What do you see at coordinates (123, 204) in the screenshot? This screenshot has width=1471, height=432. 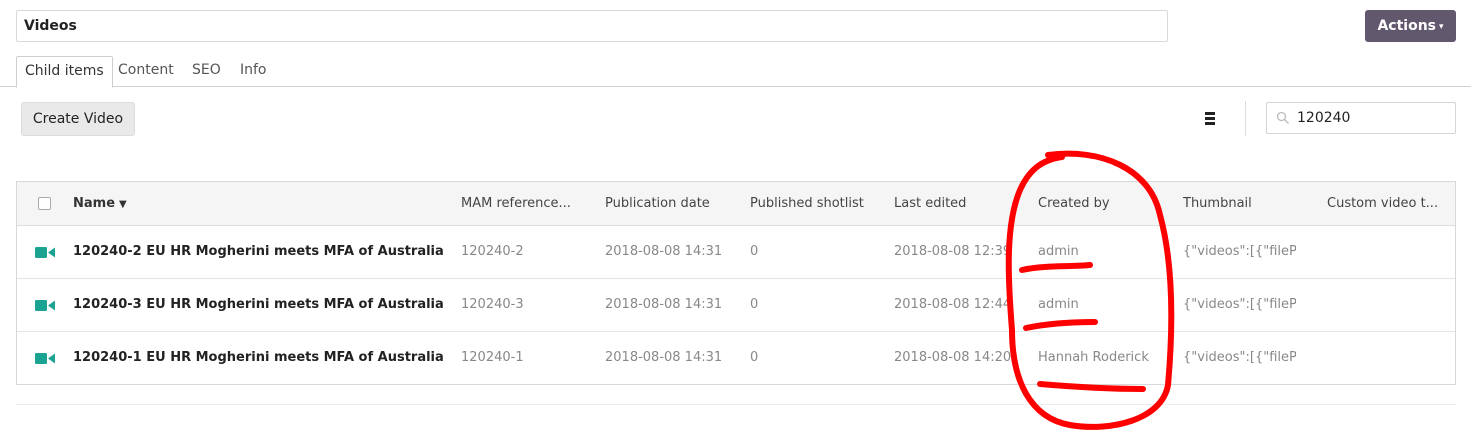 I see `sort-desc-icon: ▼` at bounding box center [123, 204].